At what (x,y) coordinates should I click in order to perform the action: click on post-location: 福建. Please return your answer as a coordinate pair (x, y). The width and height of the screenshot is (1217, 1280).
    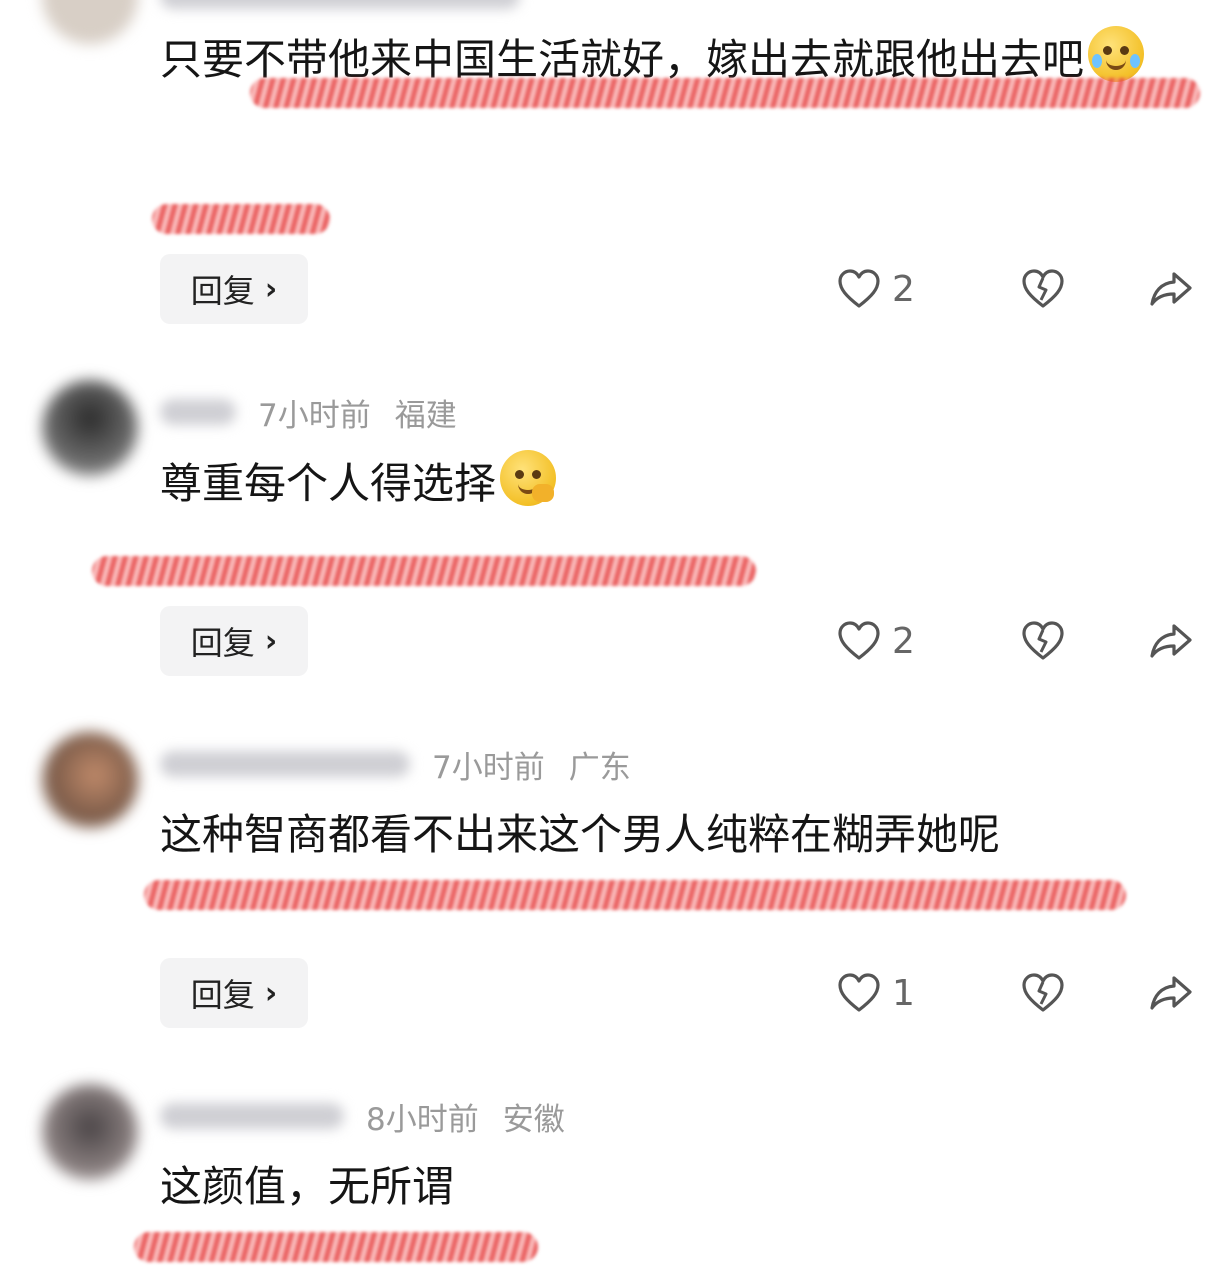
    Looking at the image, I should click on (425, 415).